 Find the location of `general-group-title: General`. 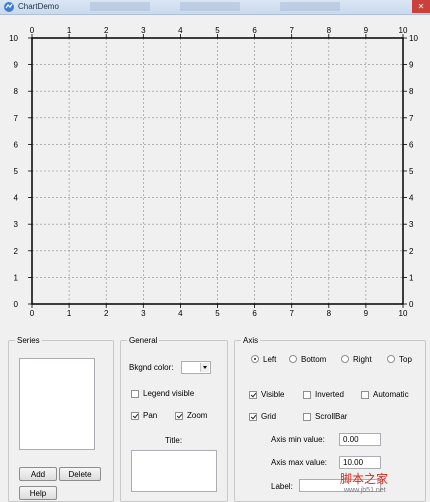

general-group-title: General is located at coordinates (143, 340).